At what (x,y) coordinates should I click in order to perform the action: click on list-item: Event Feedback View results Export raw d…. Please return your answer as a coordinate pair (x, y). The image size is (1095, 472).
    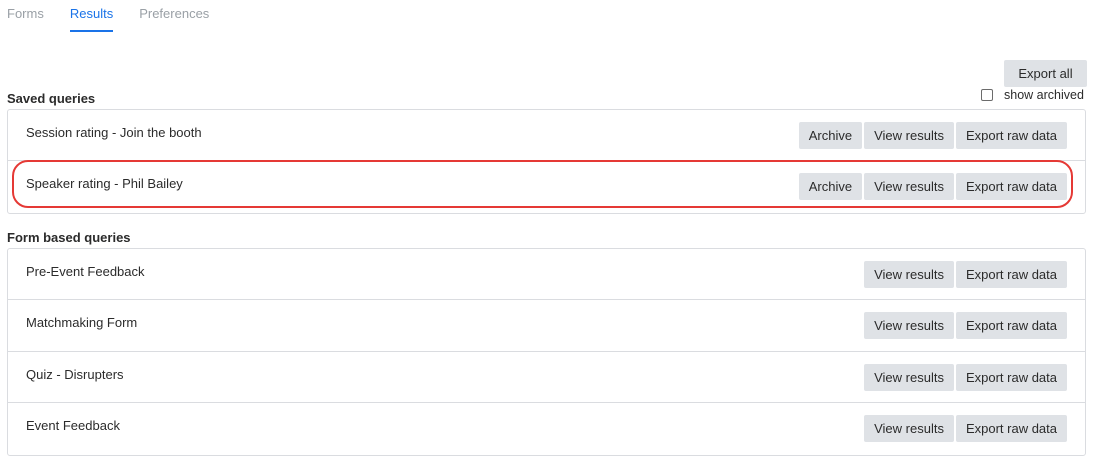
    Looking at the image, I should click on (546, 429).